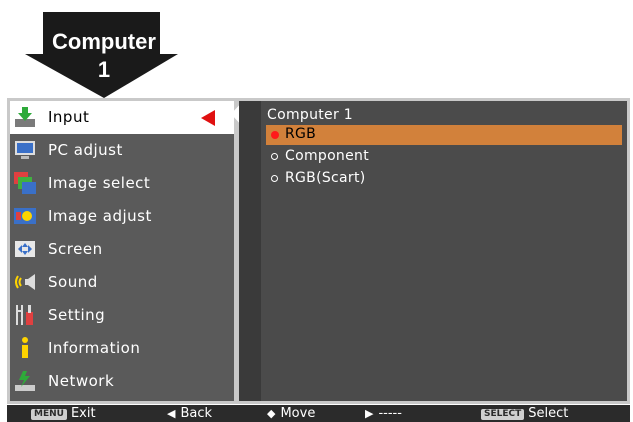 This screenshot has height=422, width=633. Describe the element at coordinates (122, 381) in the screenshot. I see `sidebar-item-network: Network` at that location.